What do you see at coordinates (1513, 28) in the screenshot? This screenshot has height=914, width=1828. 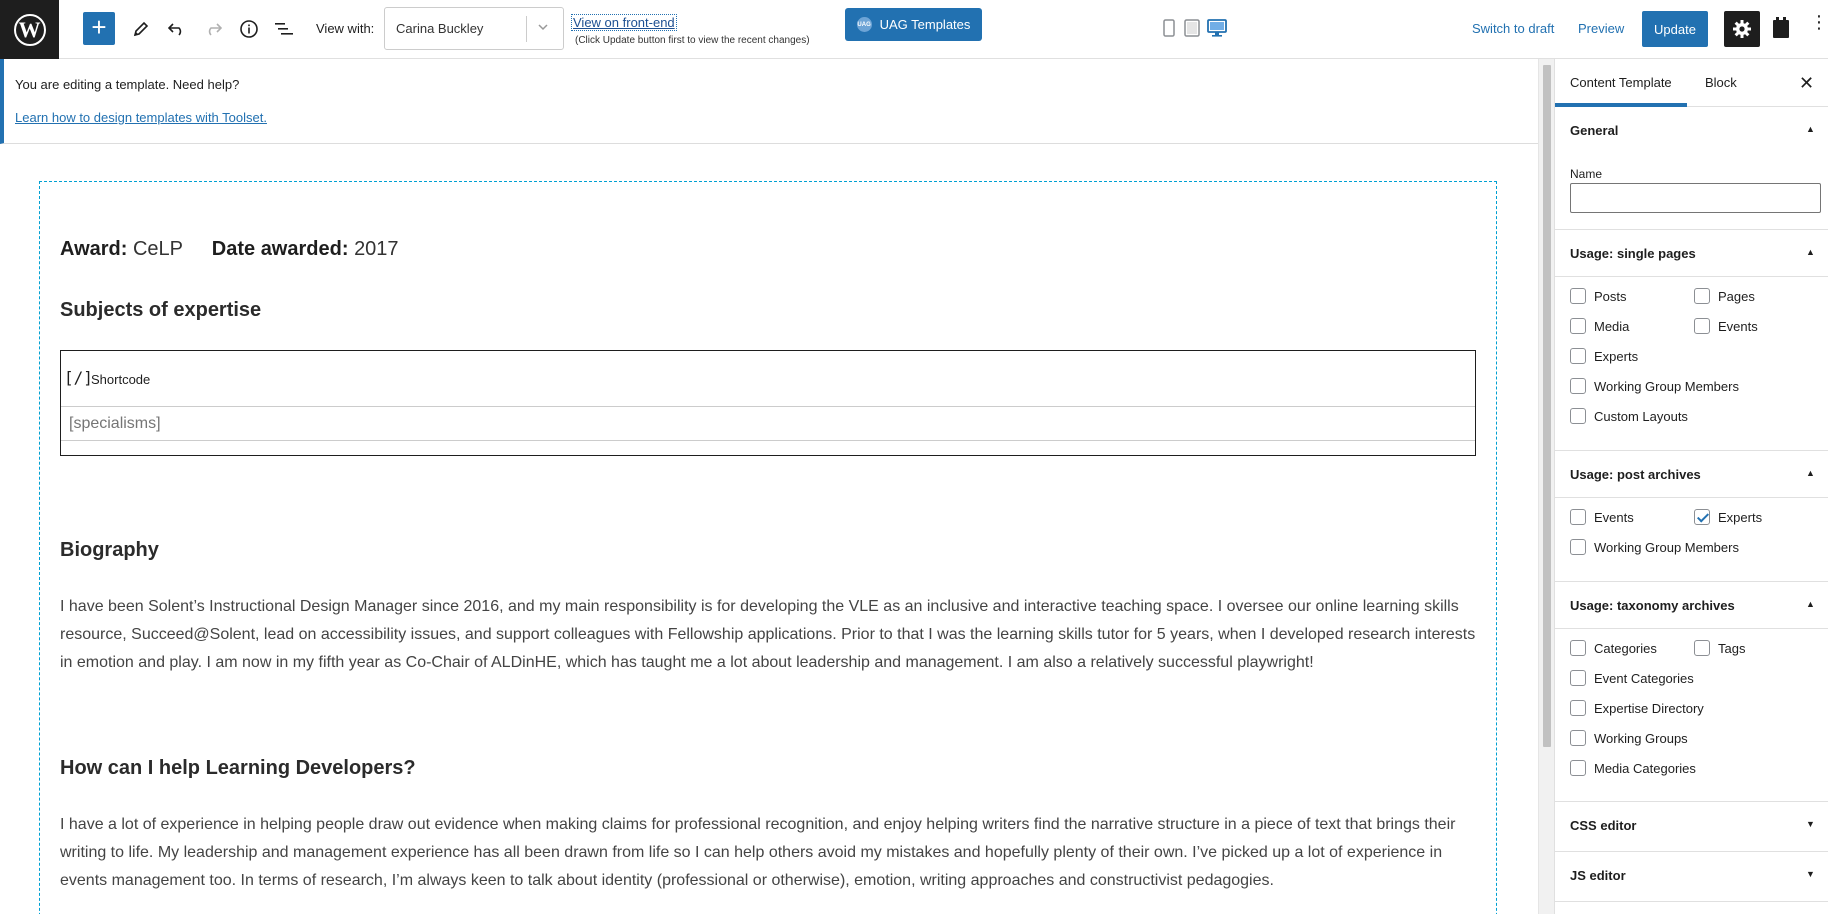 I see `switch-to-draft-button: Switch to draft` at bounding box center [1513, 28].